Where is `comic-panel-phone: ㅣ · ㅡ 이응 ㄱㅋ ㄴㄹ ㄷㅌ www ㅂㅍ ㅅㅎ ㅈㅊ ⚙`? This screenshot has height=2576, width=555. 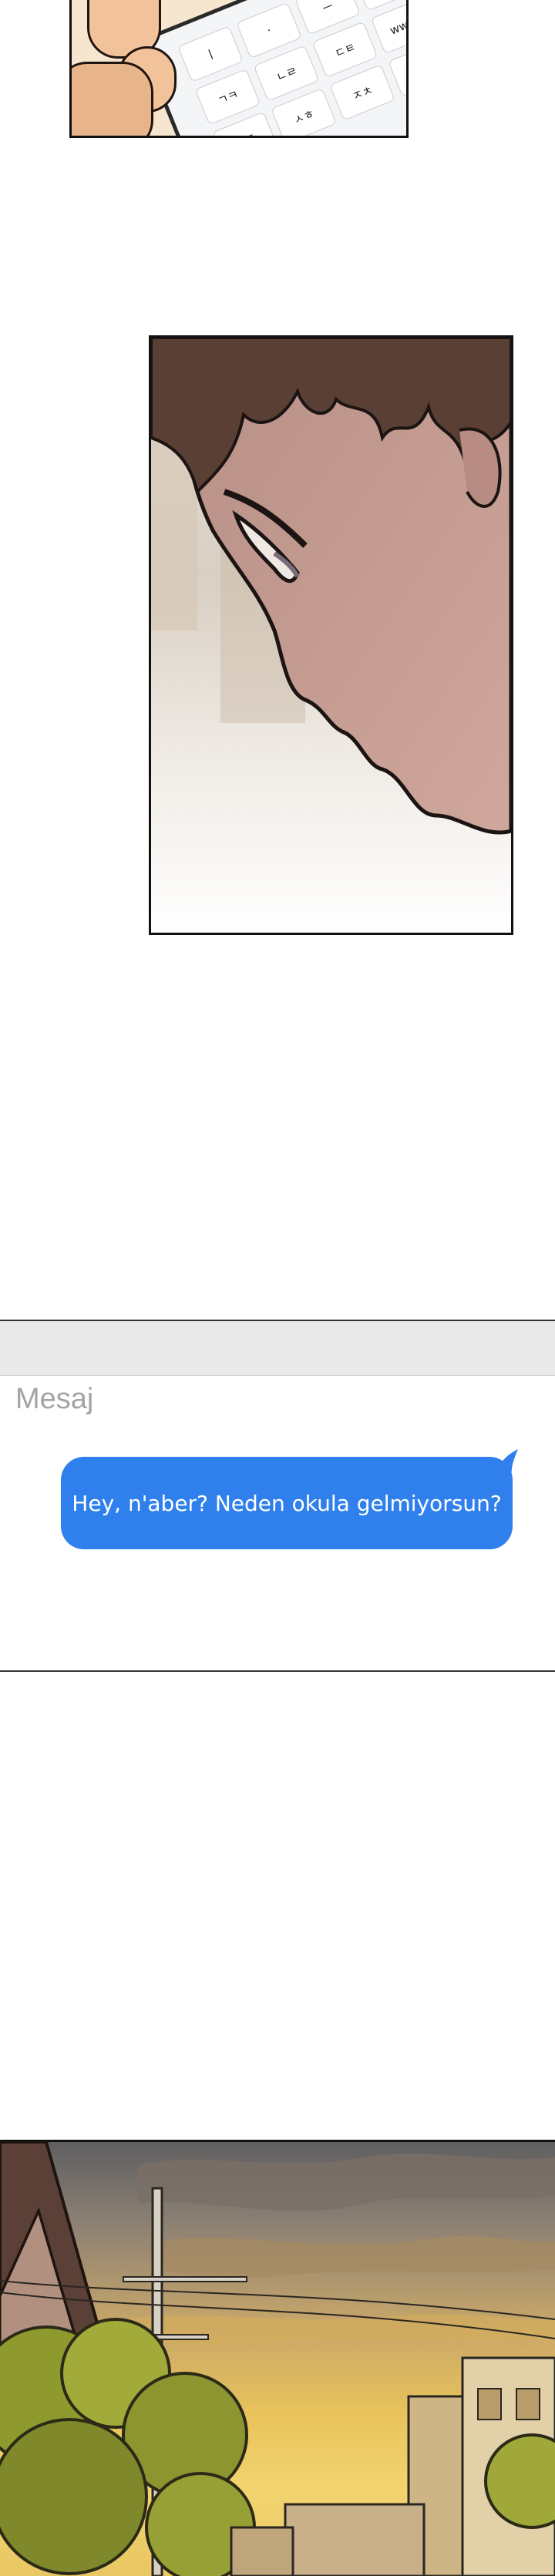
comic-panel-phone: ㅣ · ㅡ 이응 ㄱㅋ ㄴㄹ ㄷㅌ www ㅂㅍ ㅅㅎ ㅈㅊ ⚙ is located at coordinates (239, 69).